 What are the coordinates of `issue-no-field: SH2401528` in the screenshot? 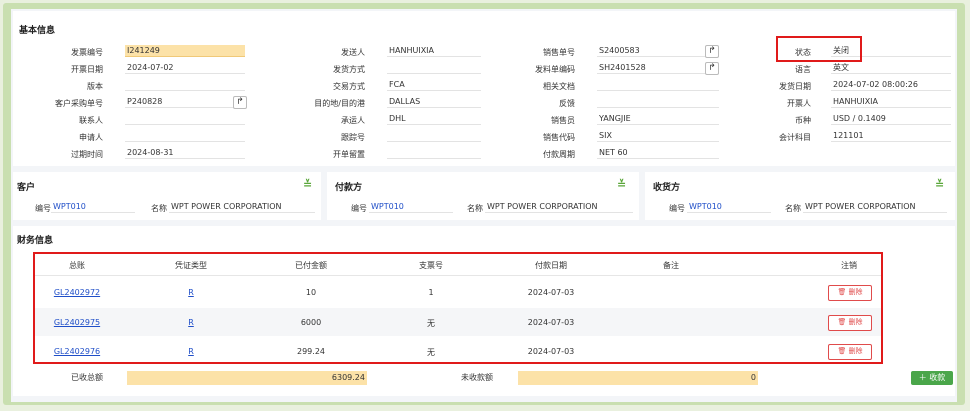 It's located at (658, 68).